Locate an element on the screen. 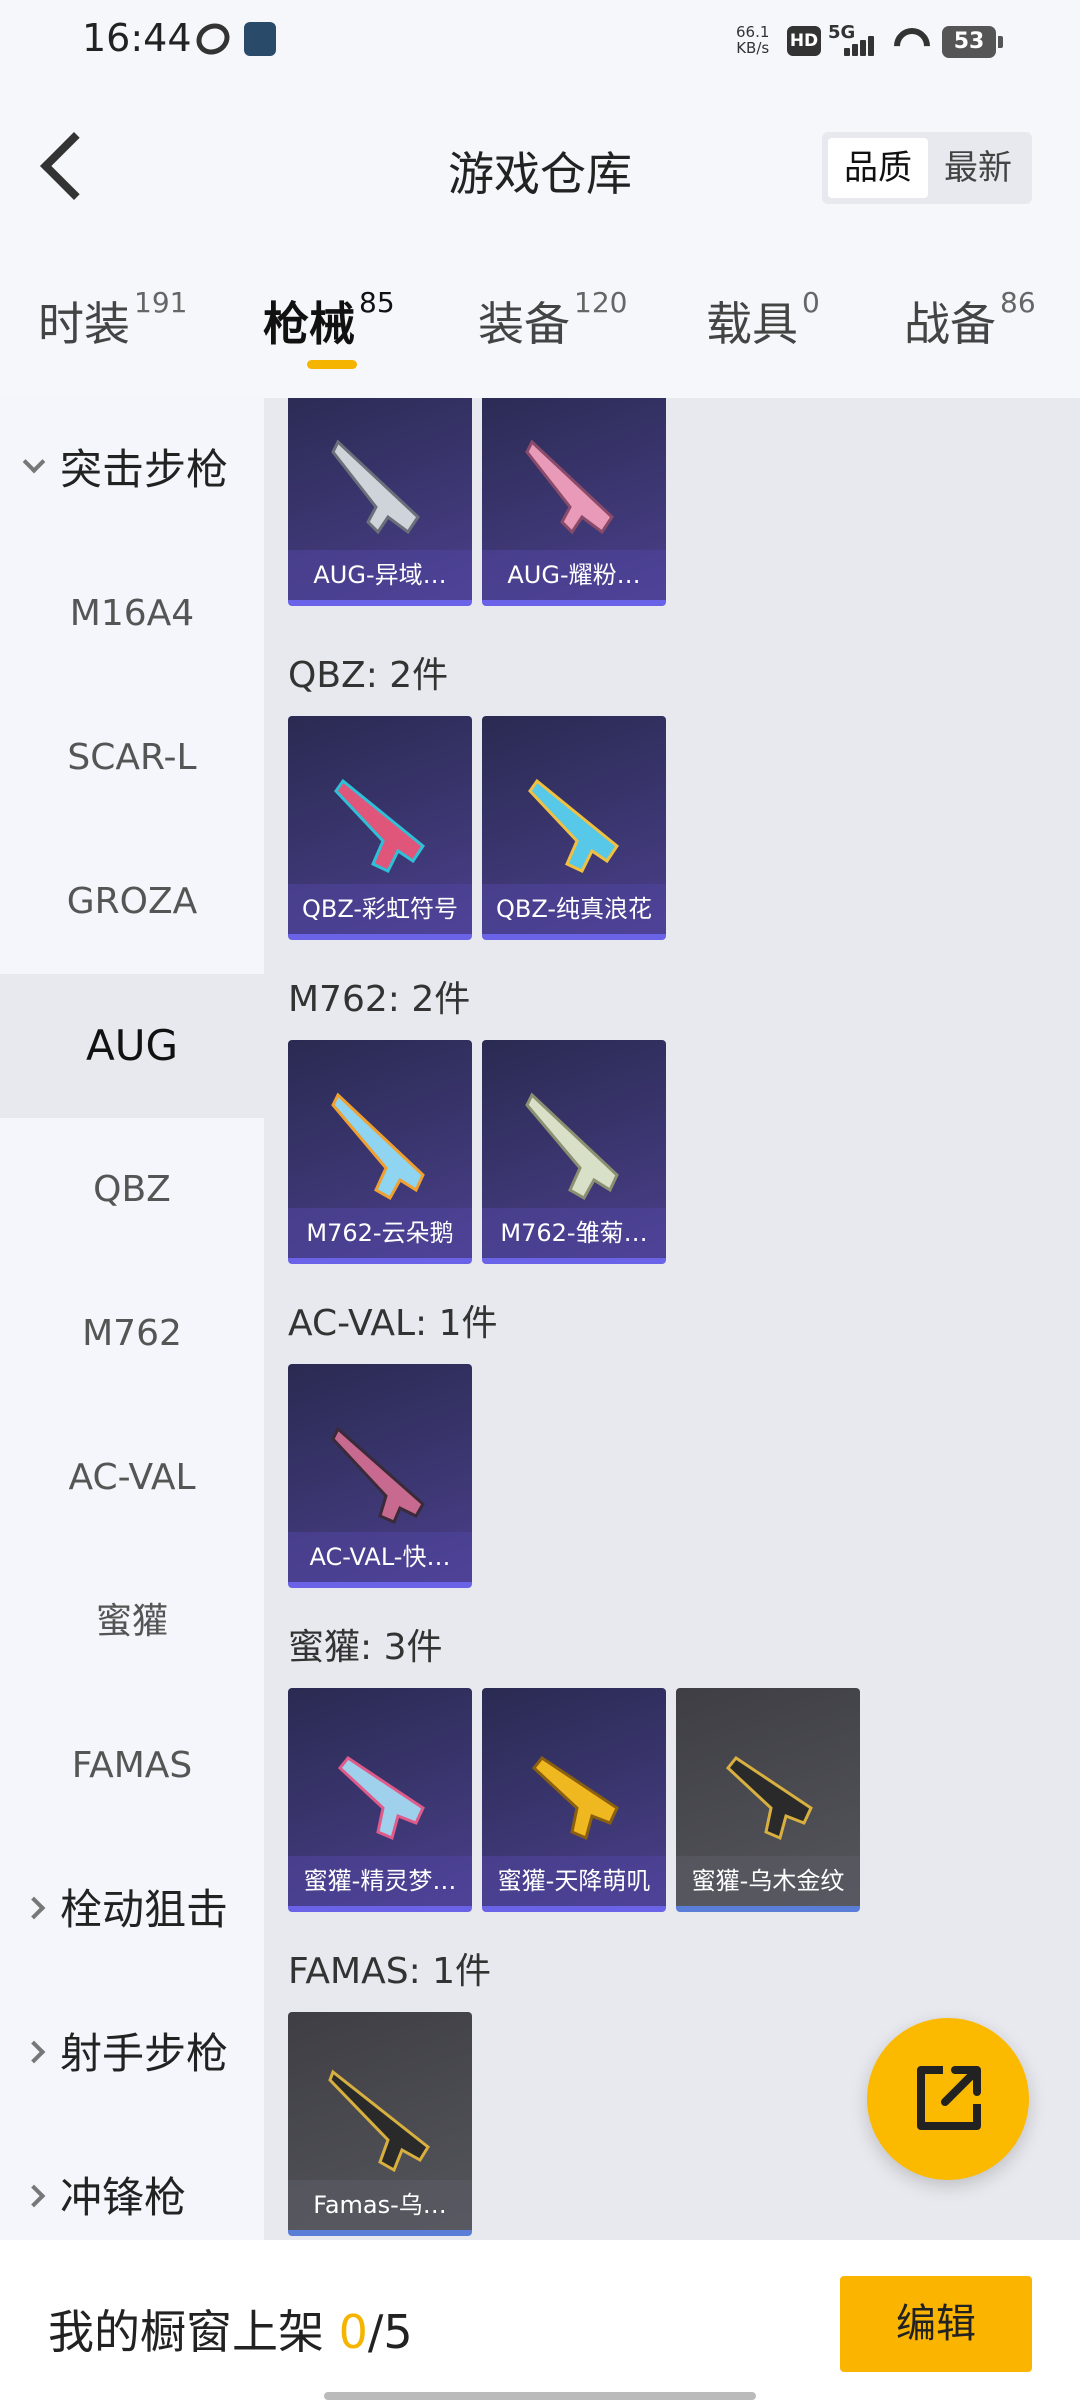  group-title-qbz: QBZ: 2件 is located at coordinates (368, 675).